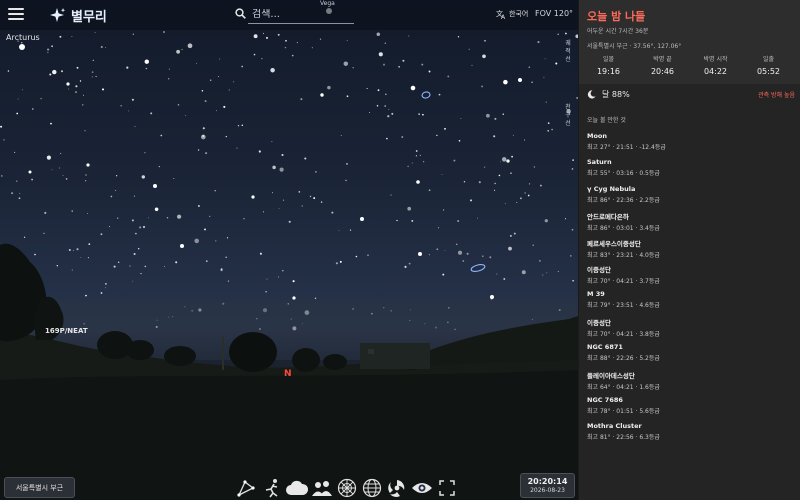  I want to click on object-detail: 최고 78° · 01:51 · 5.6등급, so click(623, 411).